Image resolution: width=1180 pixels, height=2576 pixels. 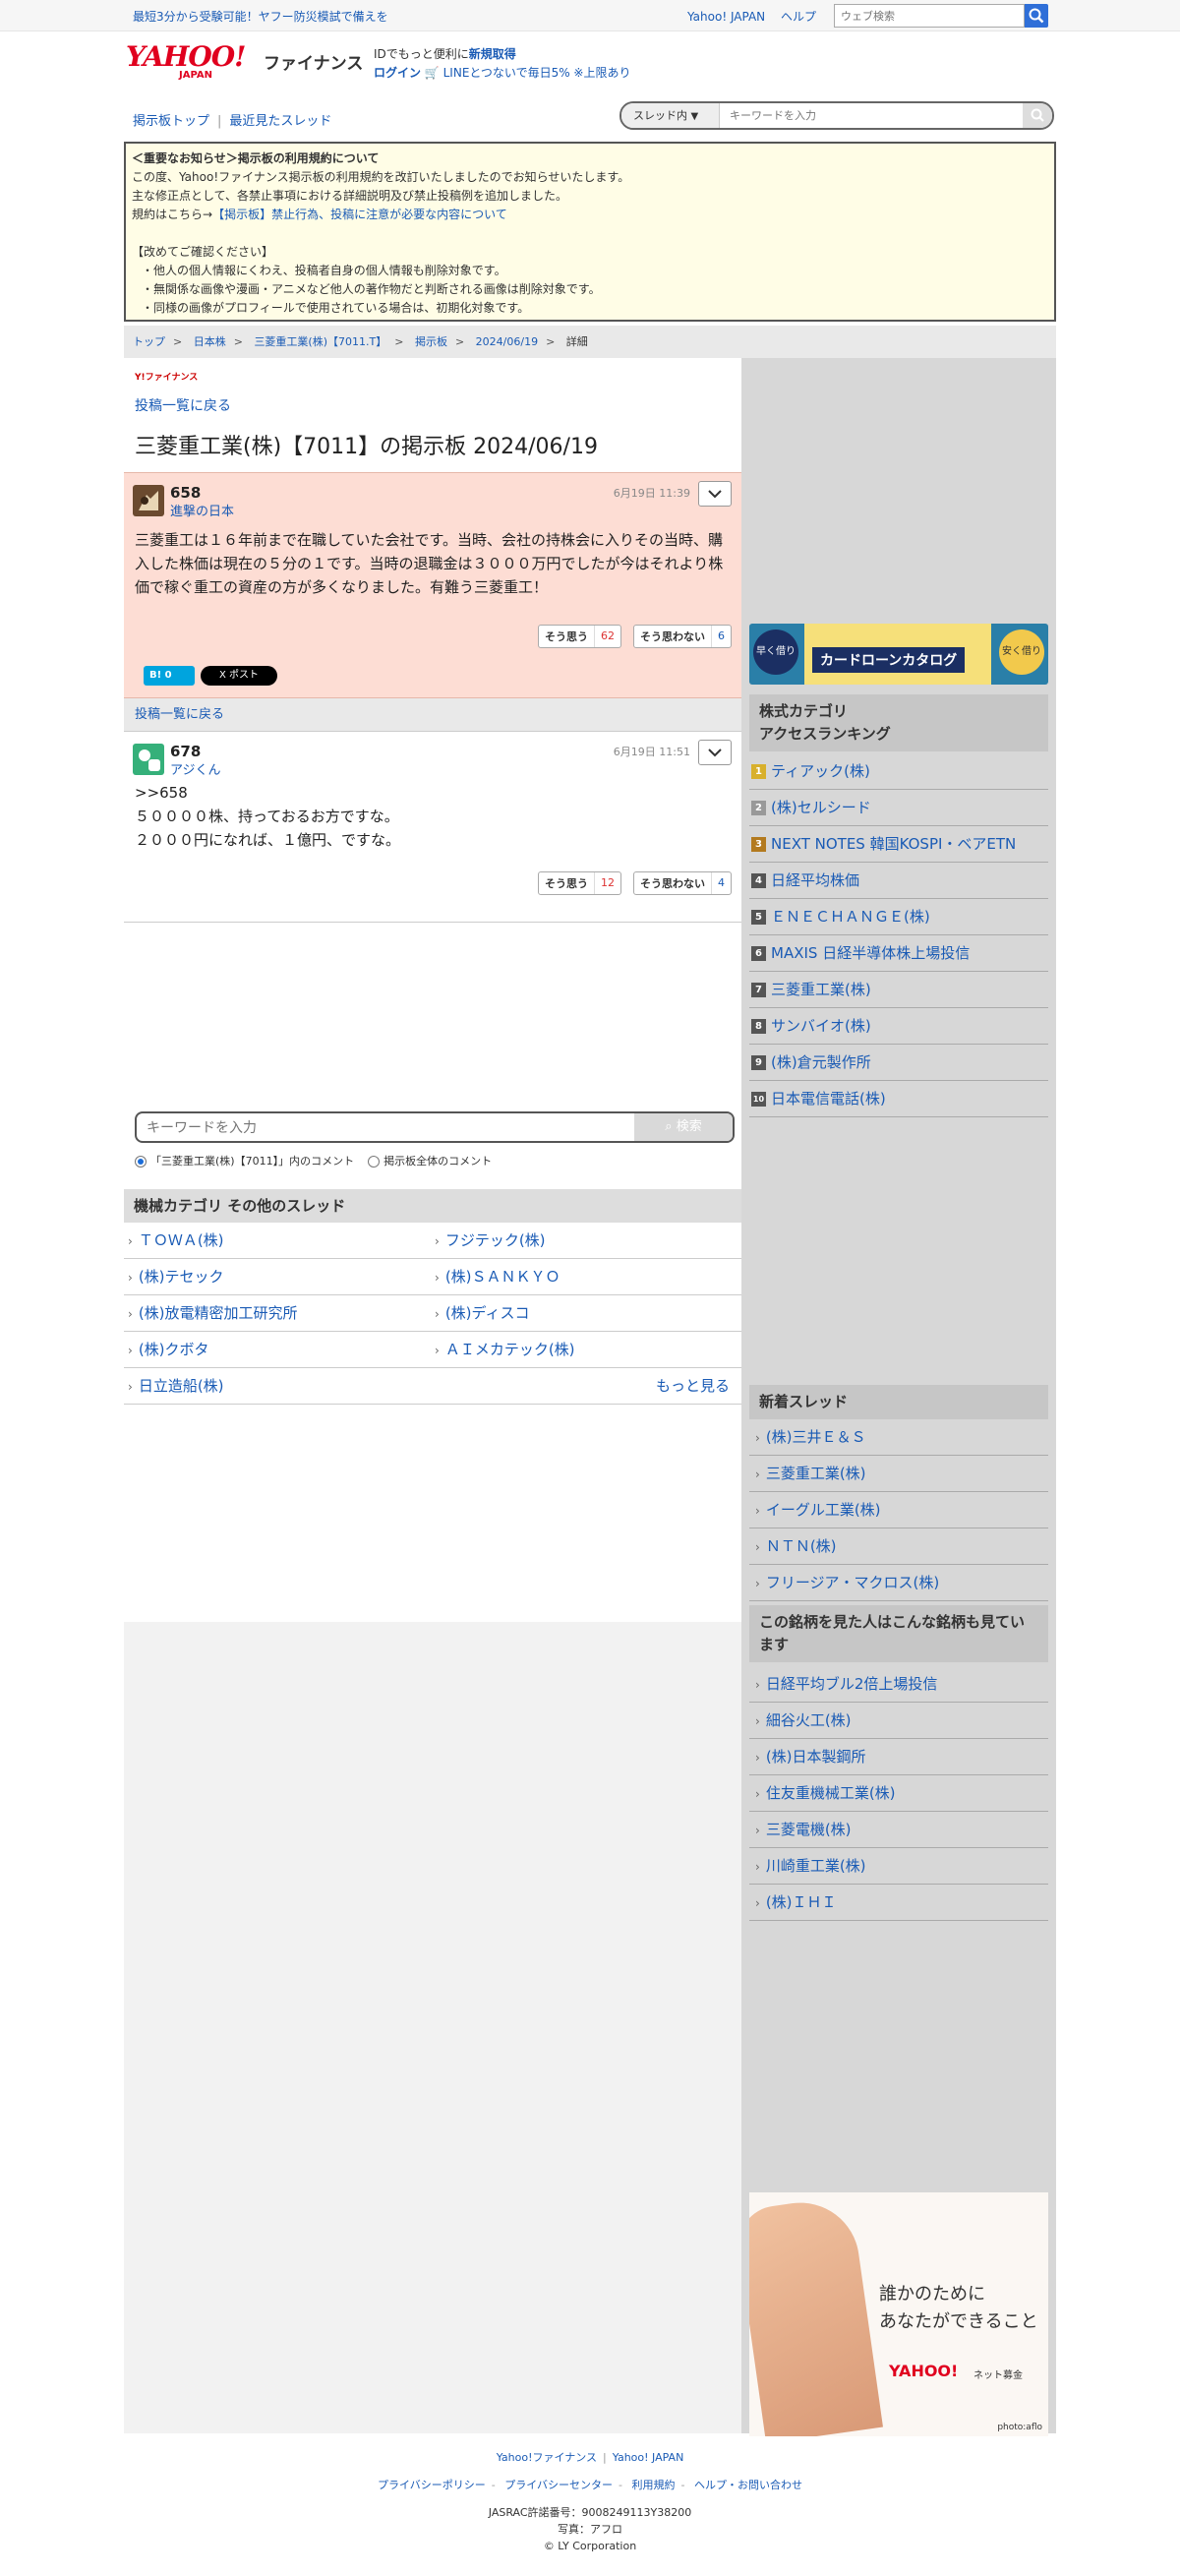 I want to click on privacy-policy-link: プライバシーポリシー, so click(x=432, y=2485).